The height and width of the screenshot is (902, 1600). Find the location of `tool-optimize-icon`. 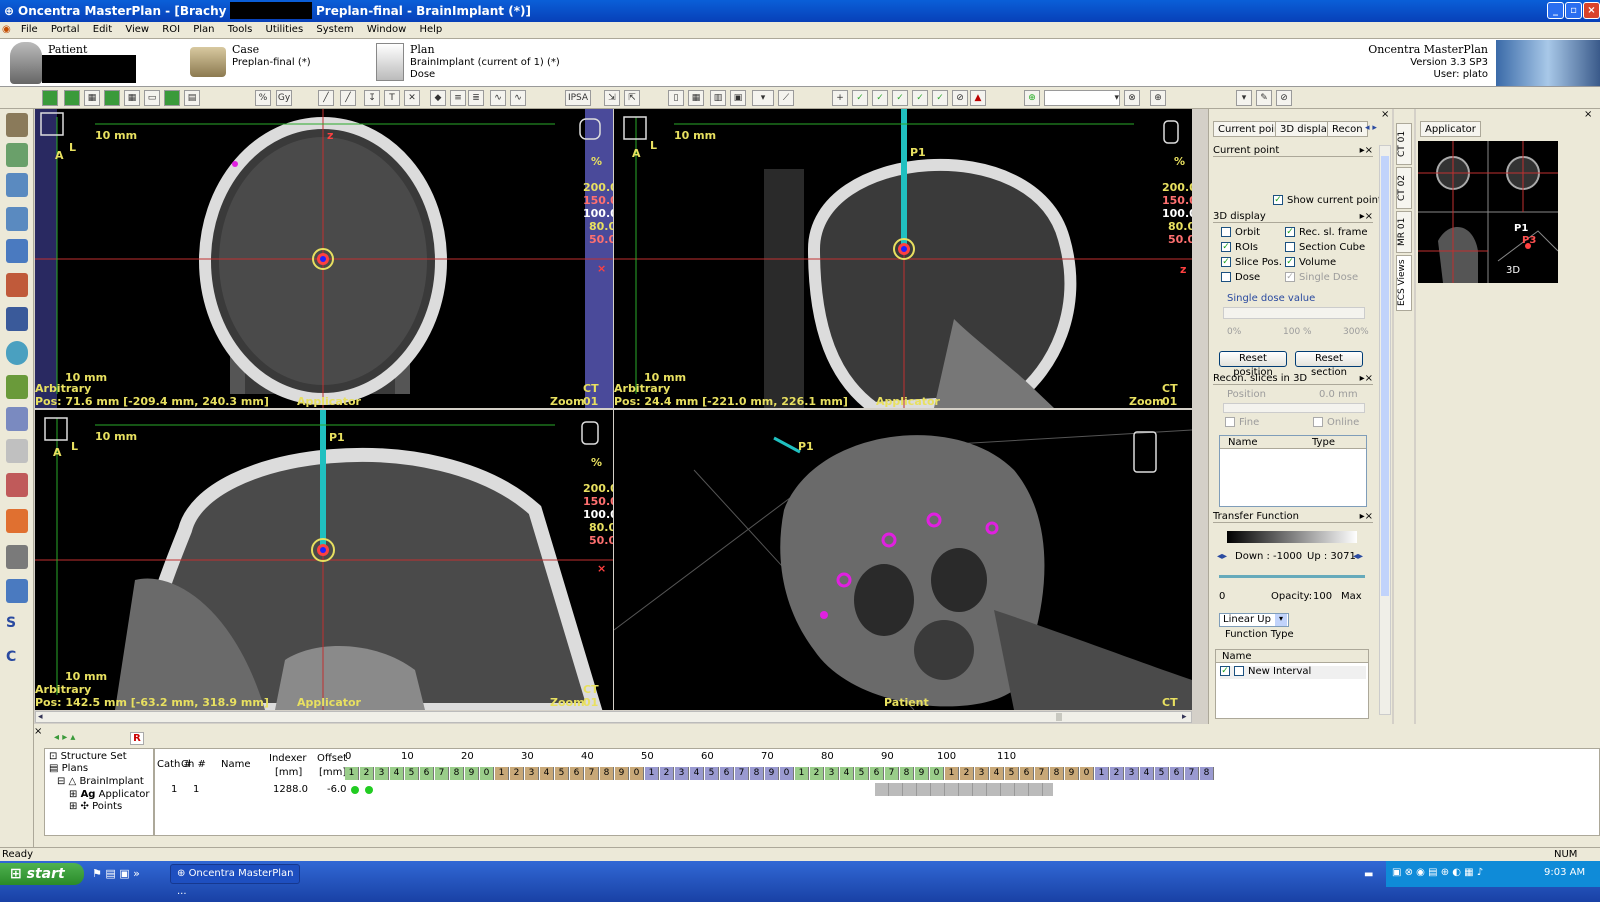

tool-optimize-icon is located at coordinates (17, 387).